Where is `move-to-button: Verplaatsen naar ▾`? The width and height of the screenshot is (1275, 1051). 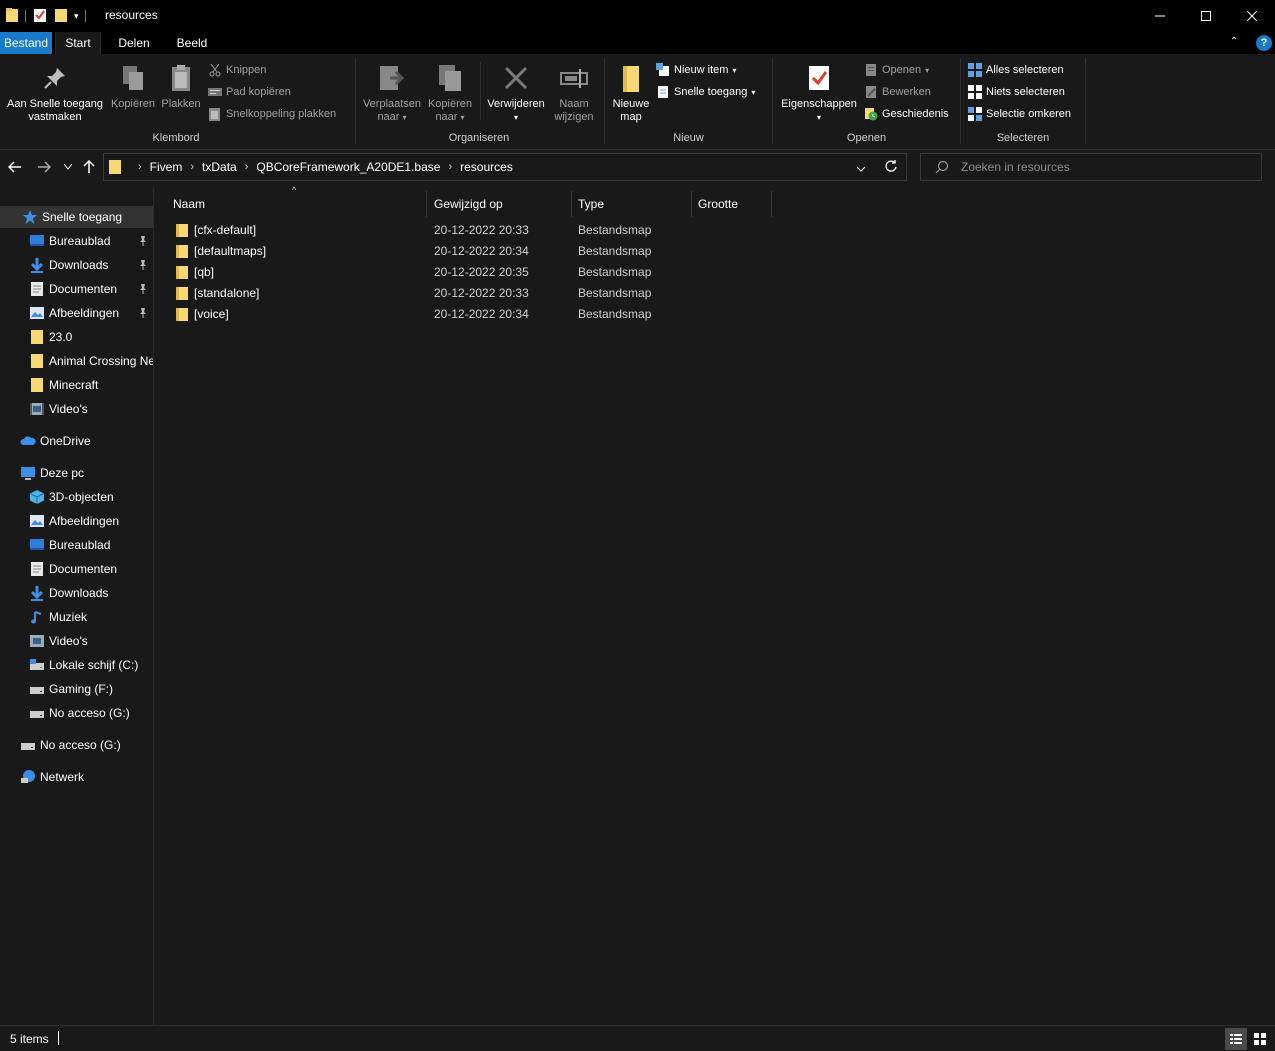 move-to-button: Verplaatsen naar ▾ is located at coordinates (392, 90).